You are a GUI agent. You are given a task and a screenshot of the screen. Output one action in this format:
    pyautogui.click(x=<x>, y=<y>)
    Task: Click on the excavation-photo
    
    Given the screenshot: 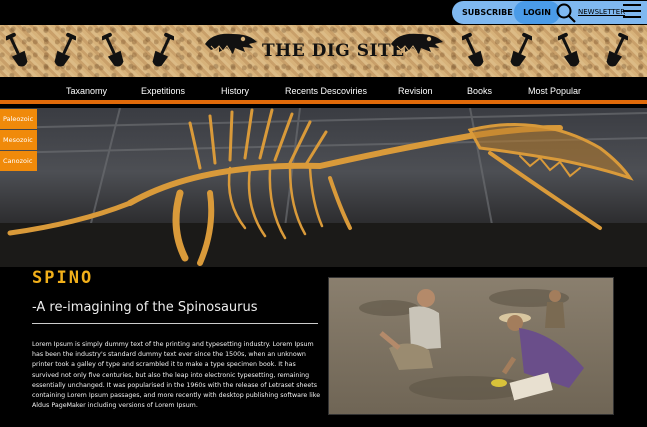 What is the action you would take?
    pyautogui.click(x=471, y=346)
    